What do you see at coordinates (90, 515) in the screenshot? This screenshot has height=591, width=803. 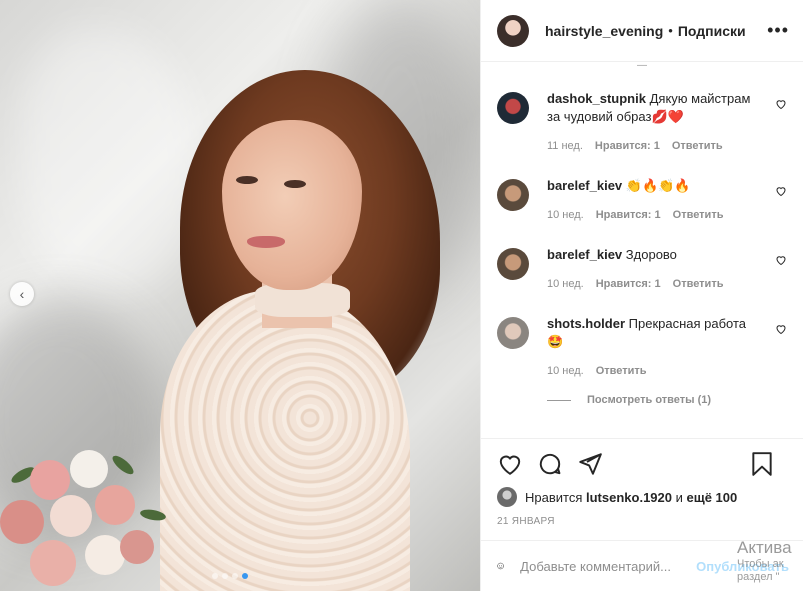 I see `bouquet` at bounding box center [90, 515].